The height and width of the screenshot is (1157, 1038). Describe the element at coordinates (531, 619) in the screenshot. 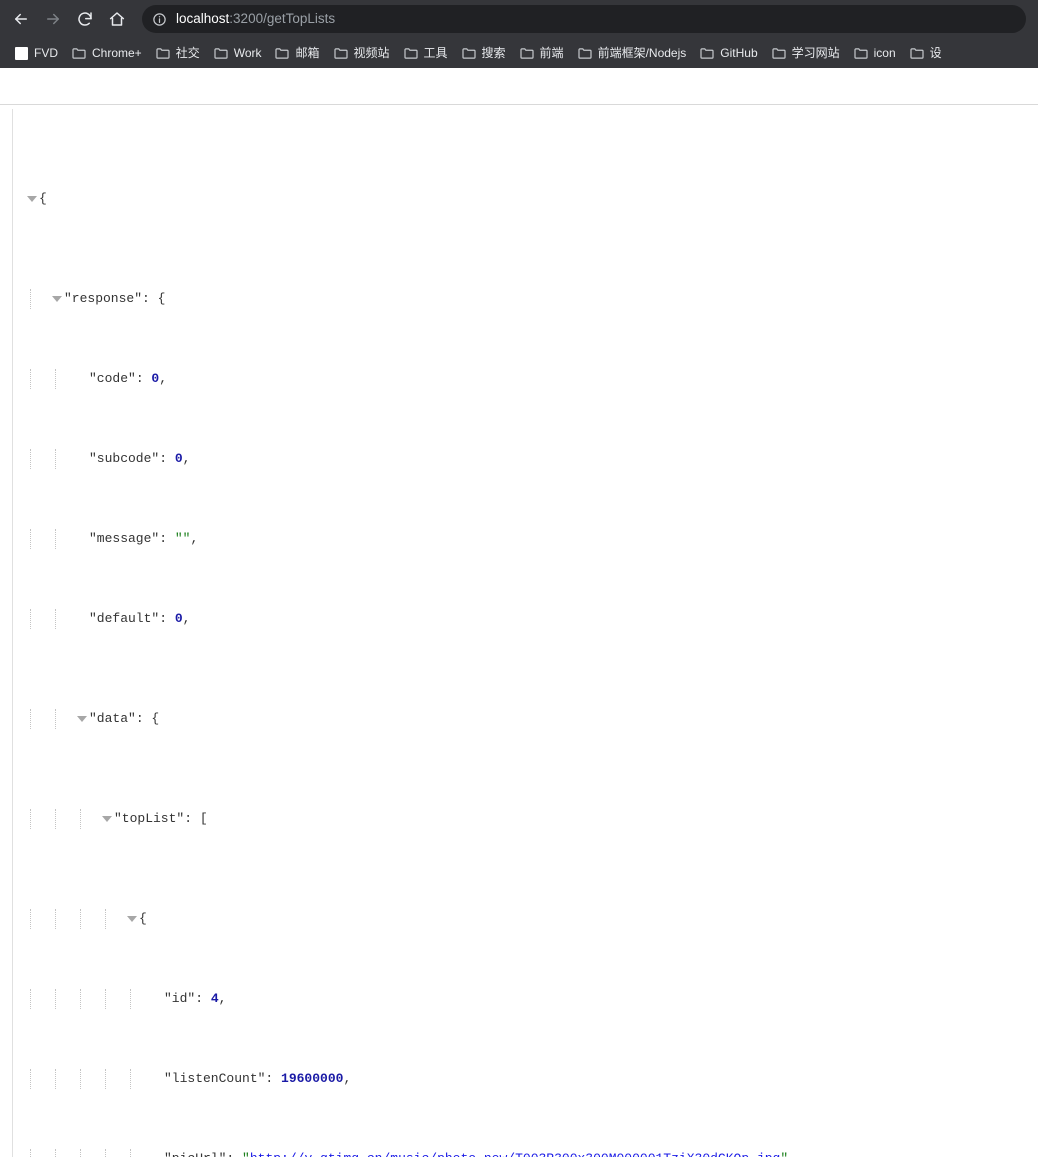

I see `json-row: "default": 0,` at that location.